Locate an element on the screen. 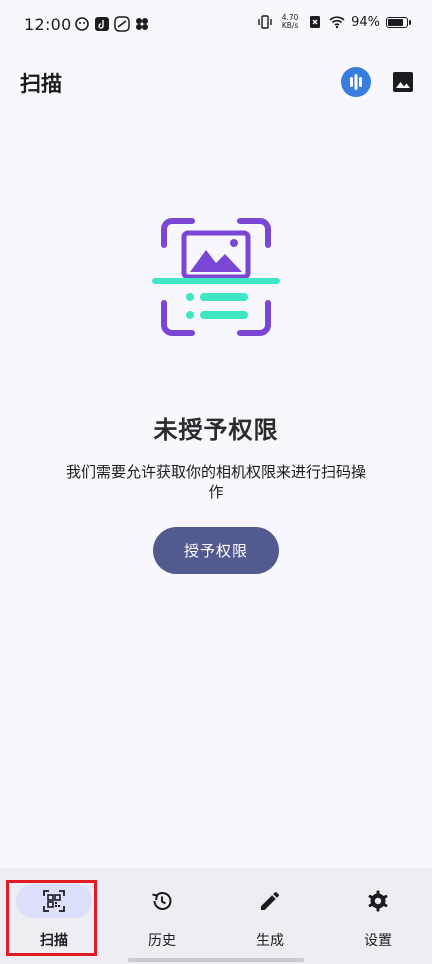 The width and height of the screenshot is (432, 964). notification-icons is located at coordinates (112, 24).